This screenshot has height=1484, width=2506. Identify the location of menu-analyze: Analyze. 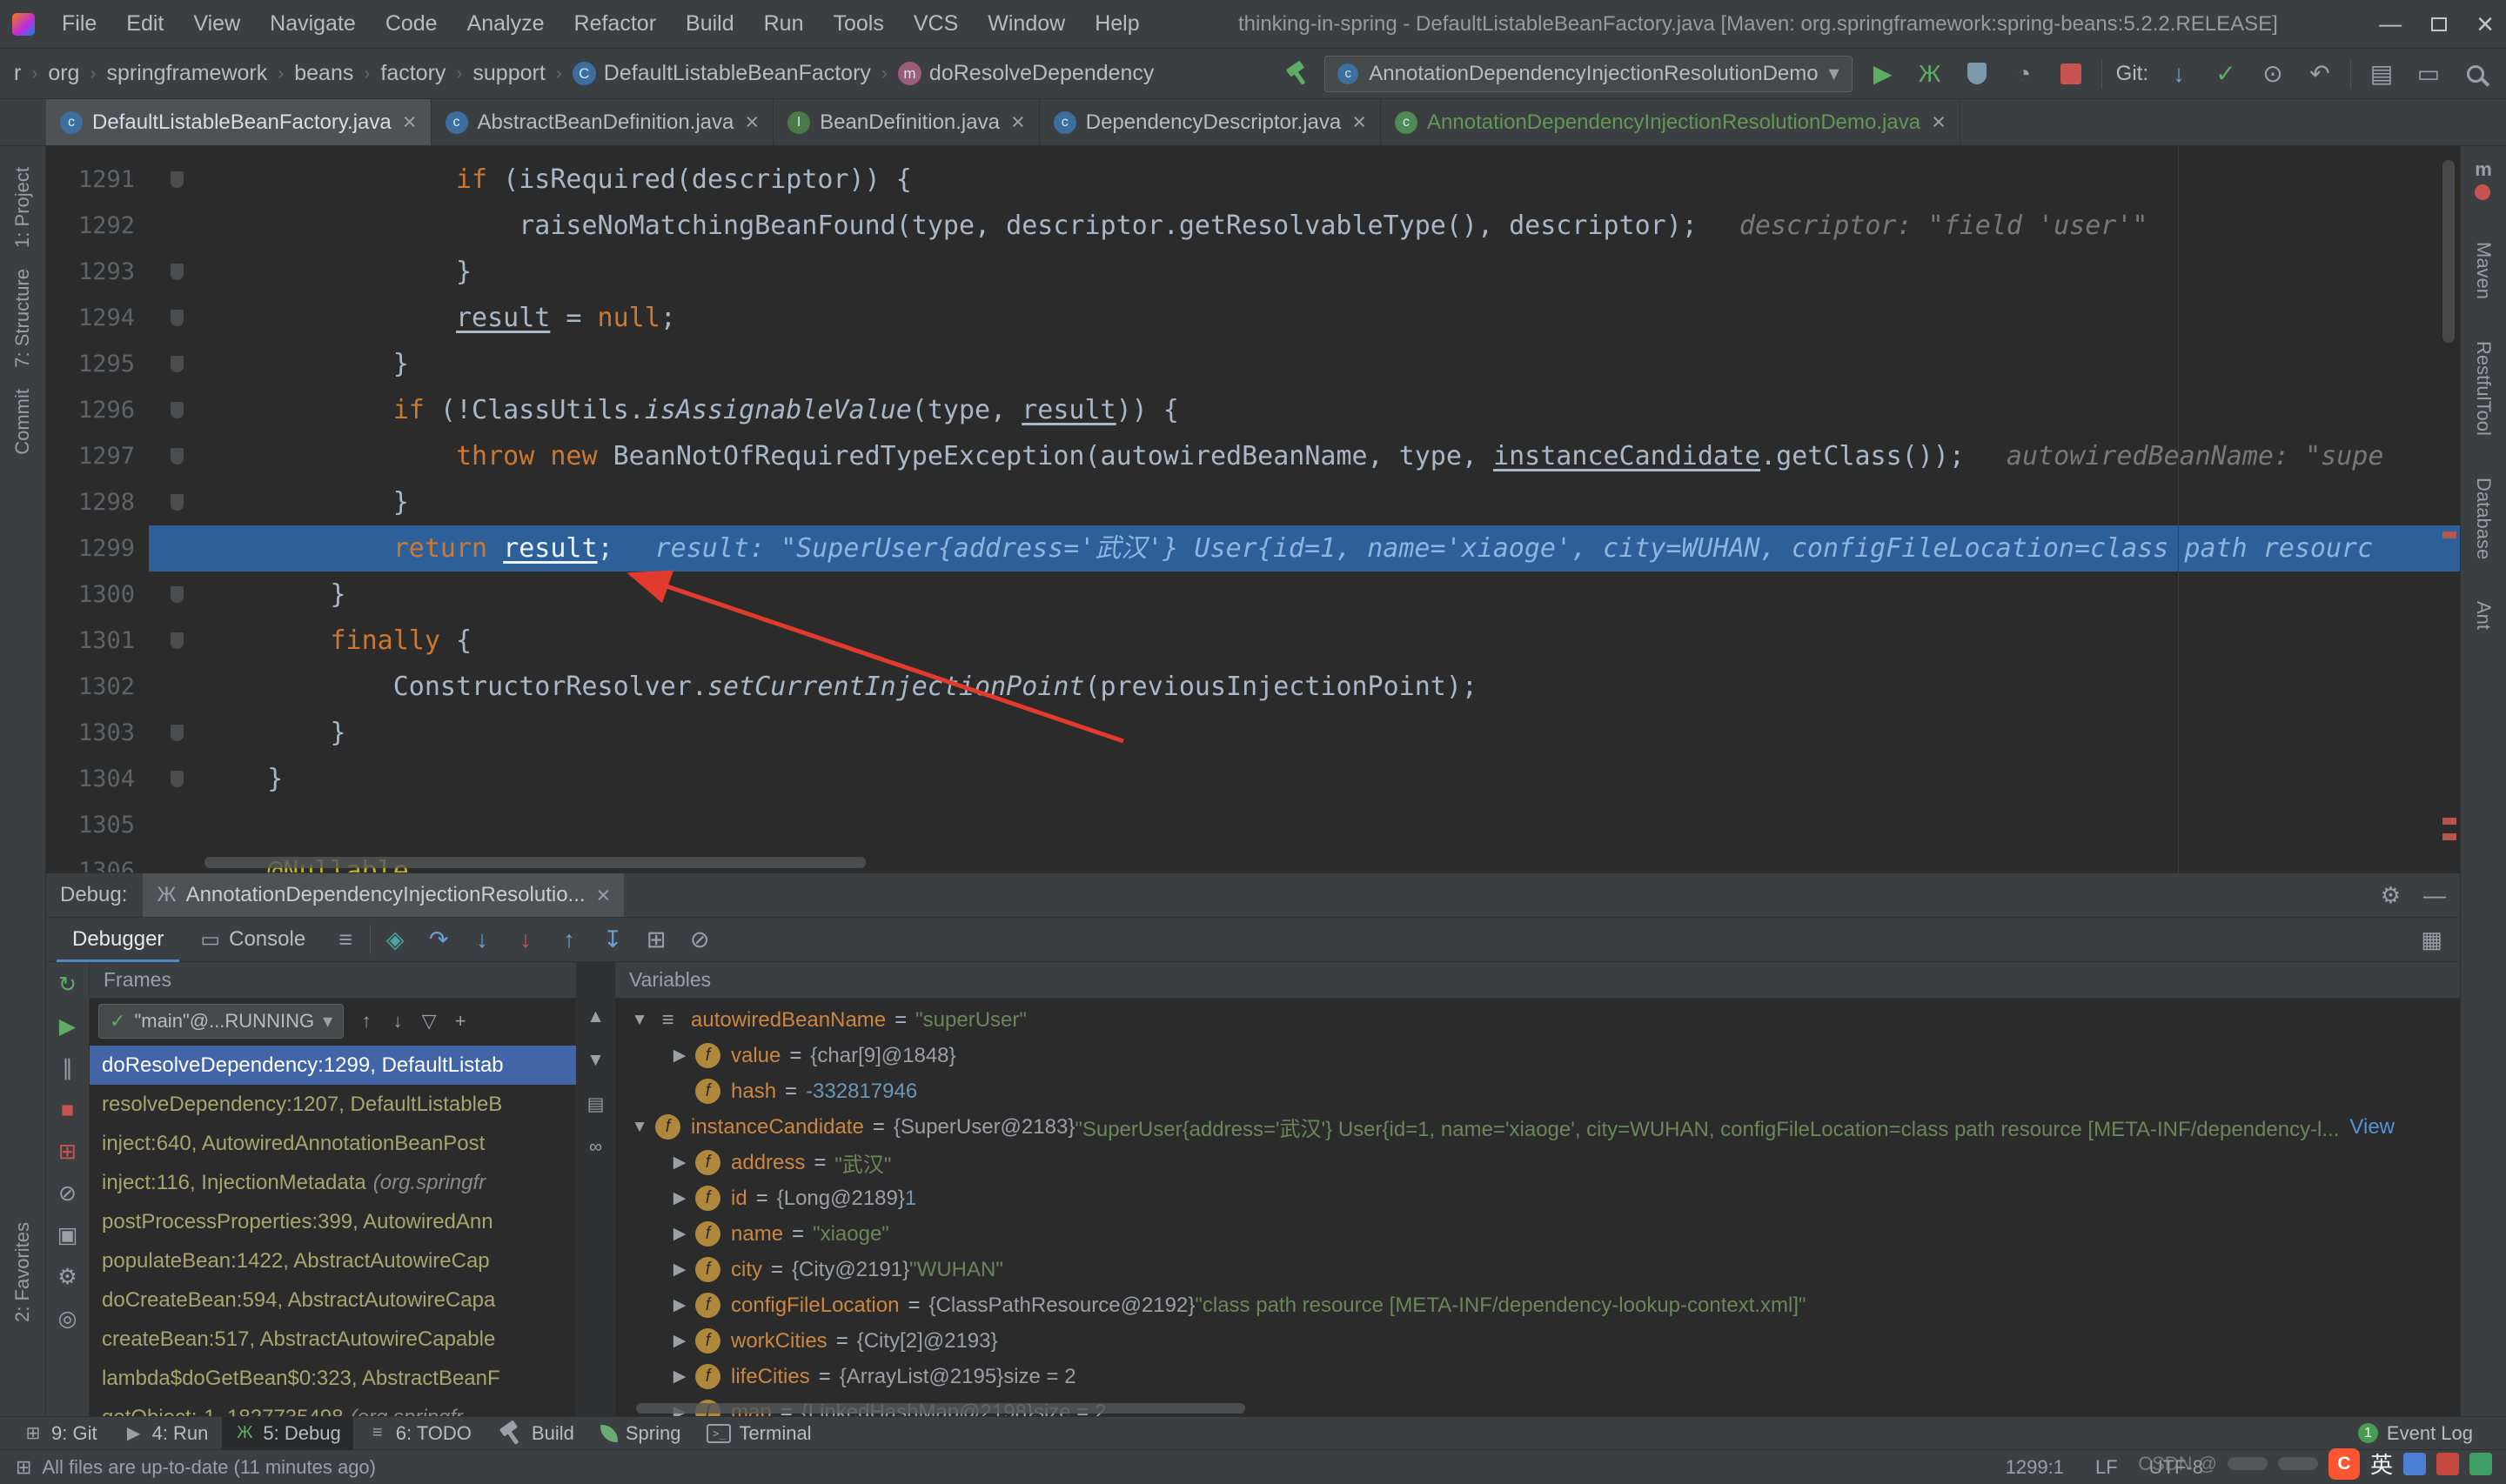
(505, 24).